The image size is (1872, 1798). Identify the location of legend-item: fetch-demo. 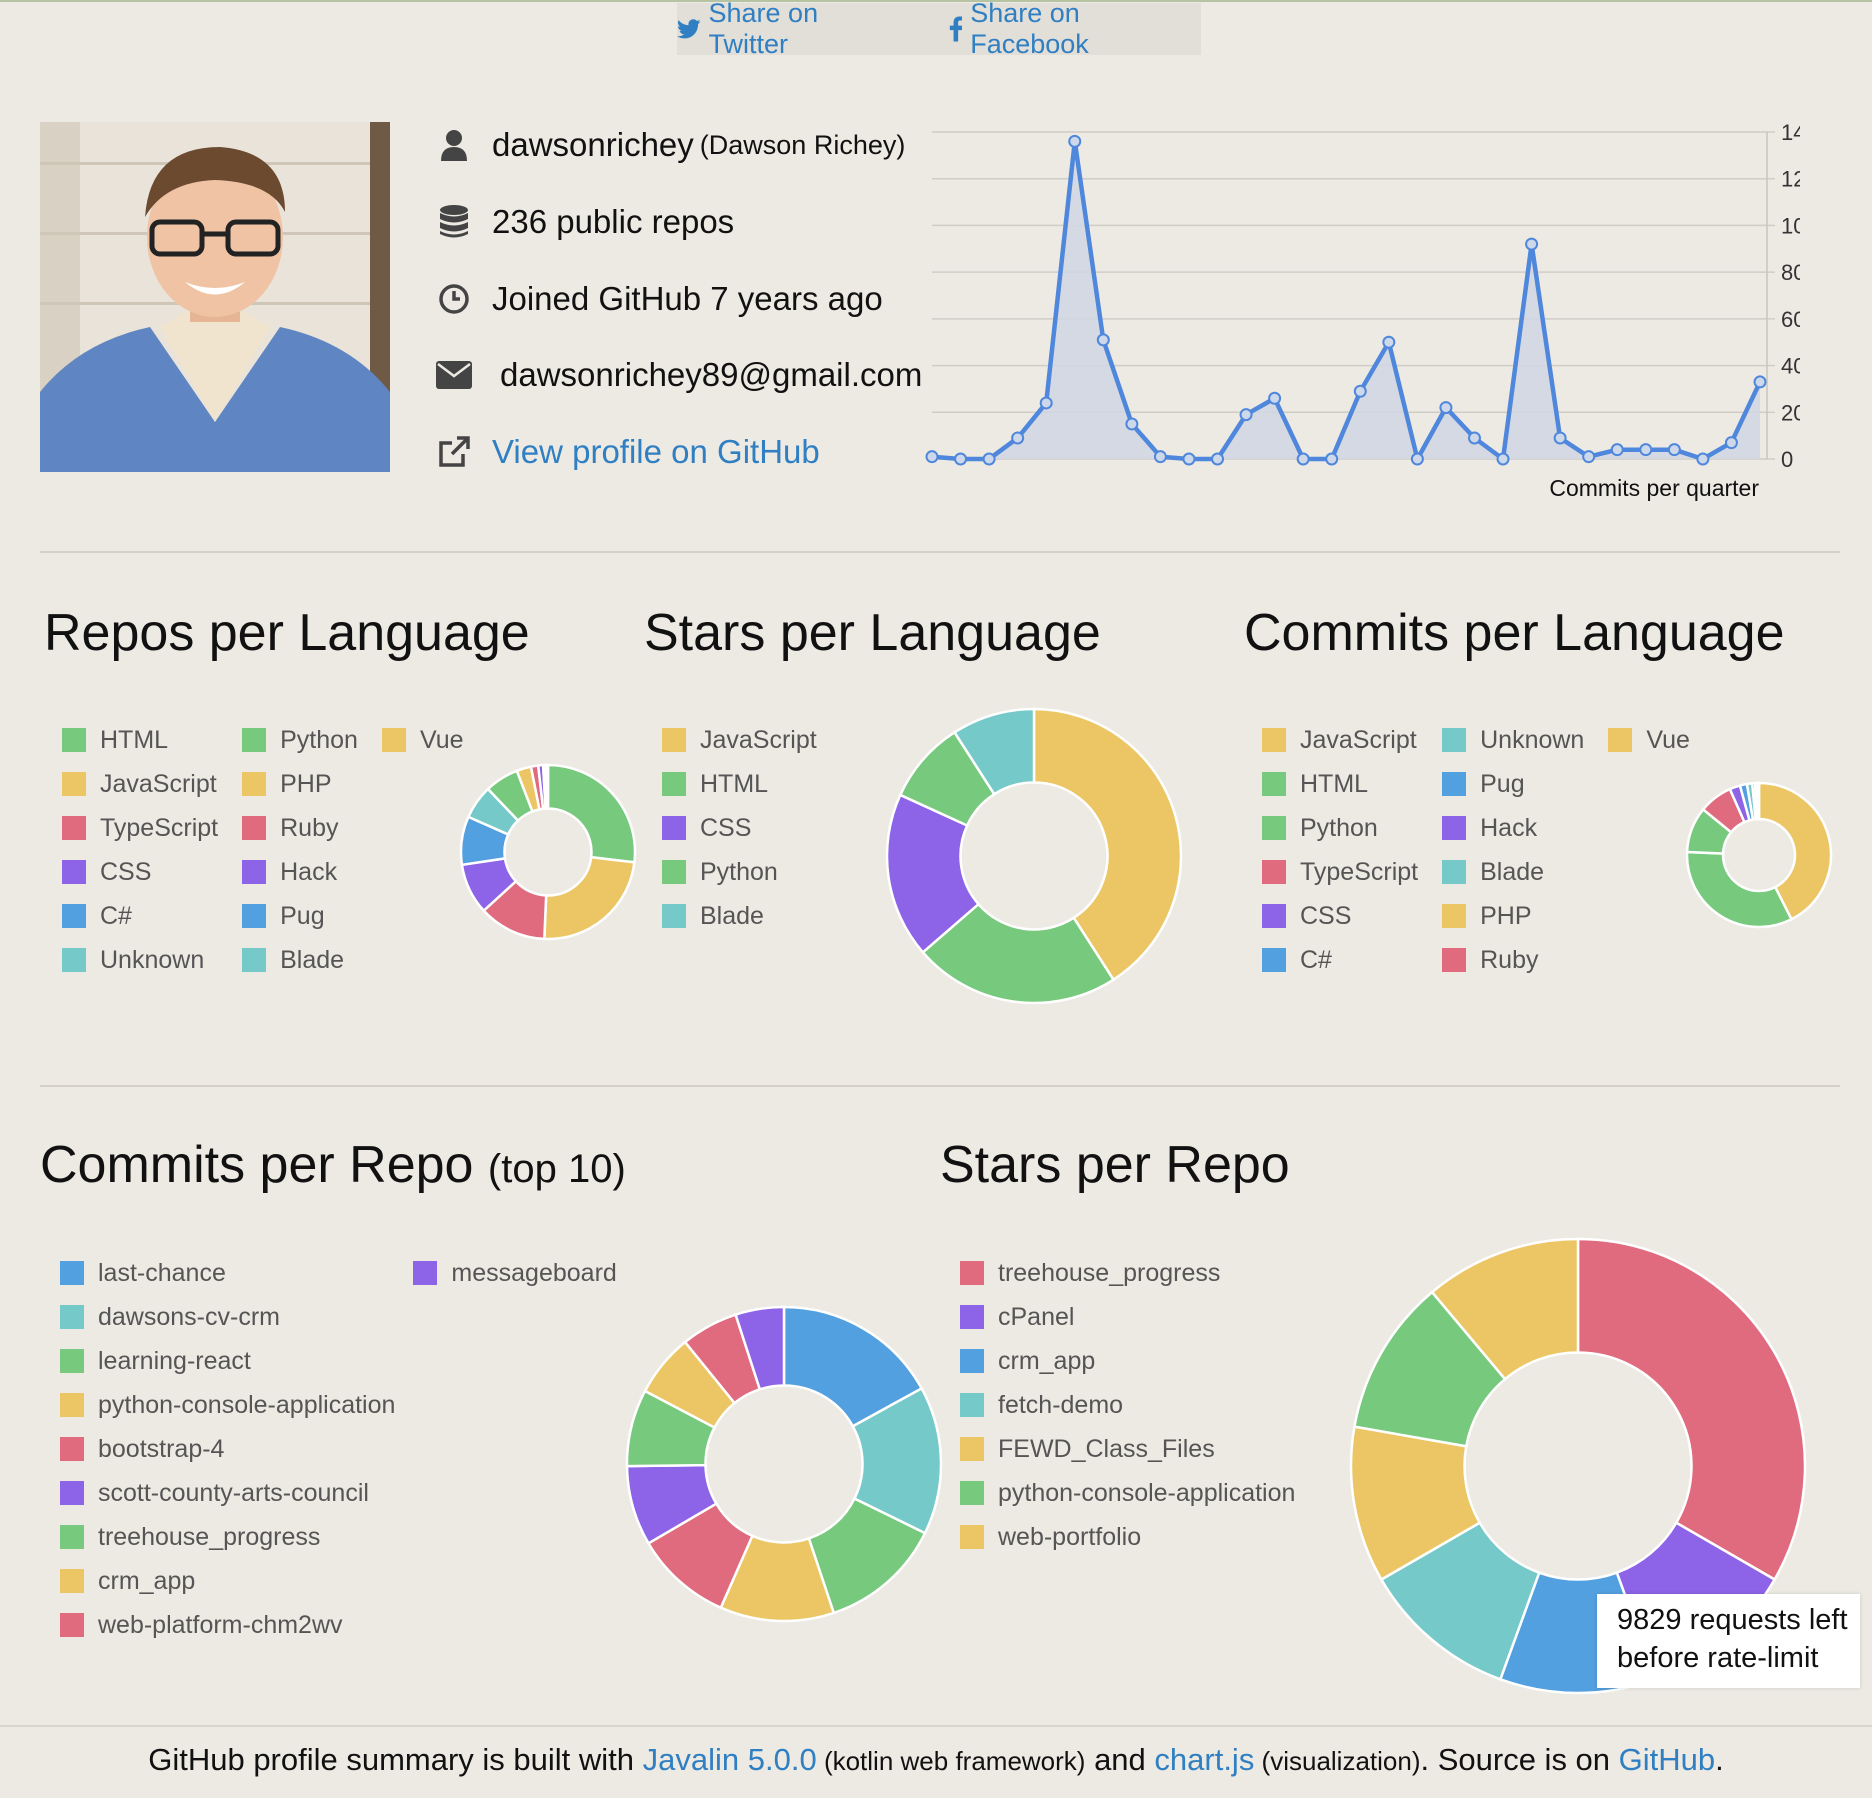
(1127, 1405).